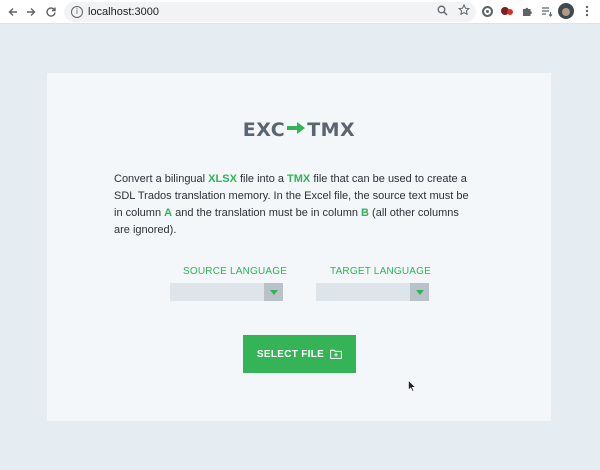 The image size is (600, 470). What do you see at coordinates (442, 12) in the screenshot?
I see `search-icon` at bounding box center [442, 12].